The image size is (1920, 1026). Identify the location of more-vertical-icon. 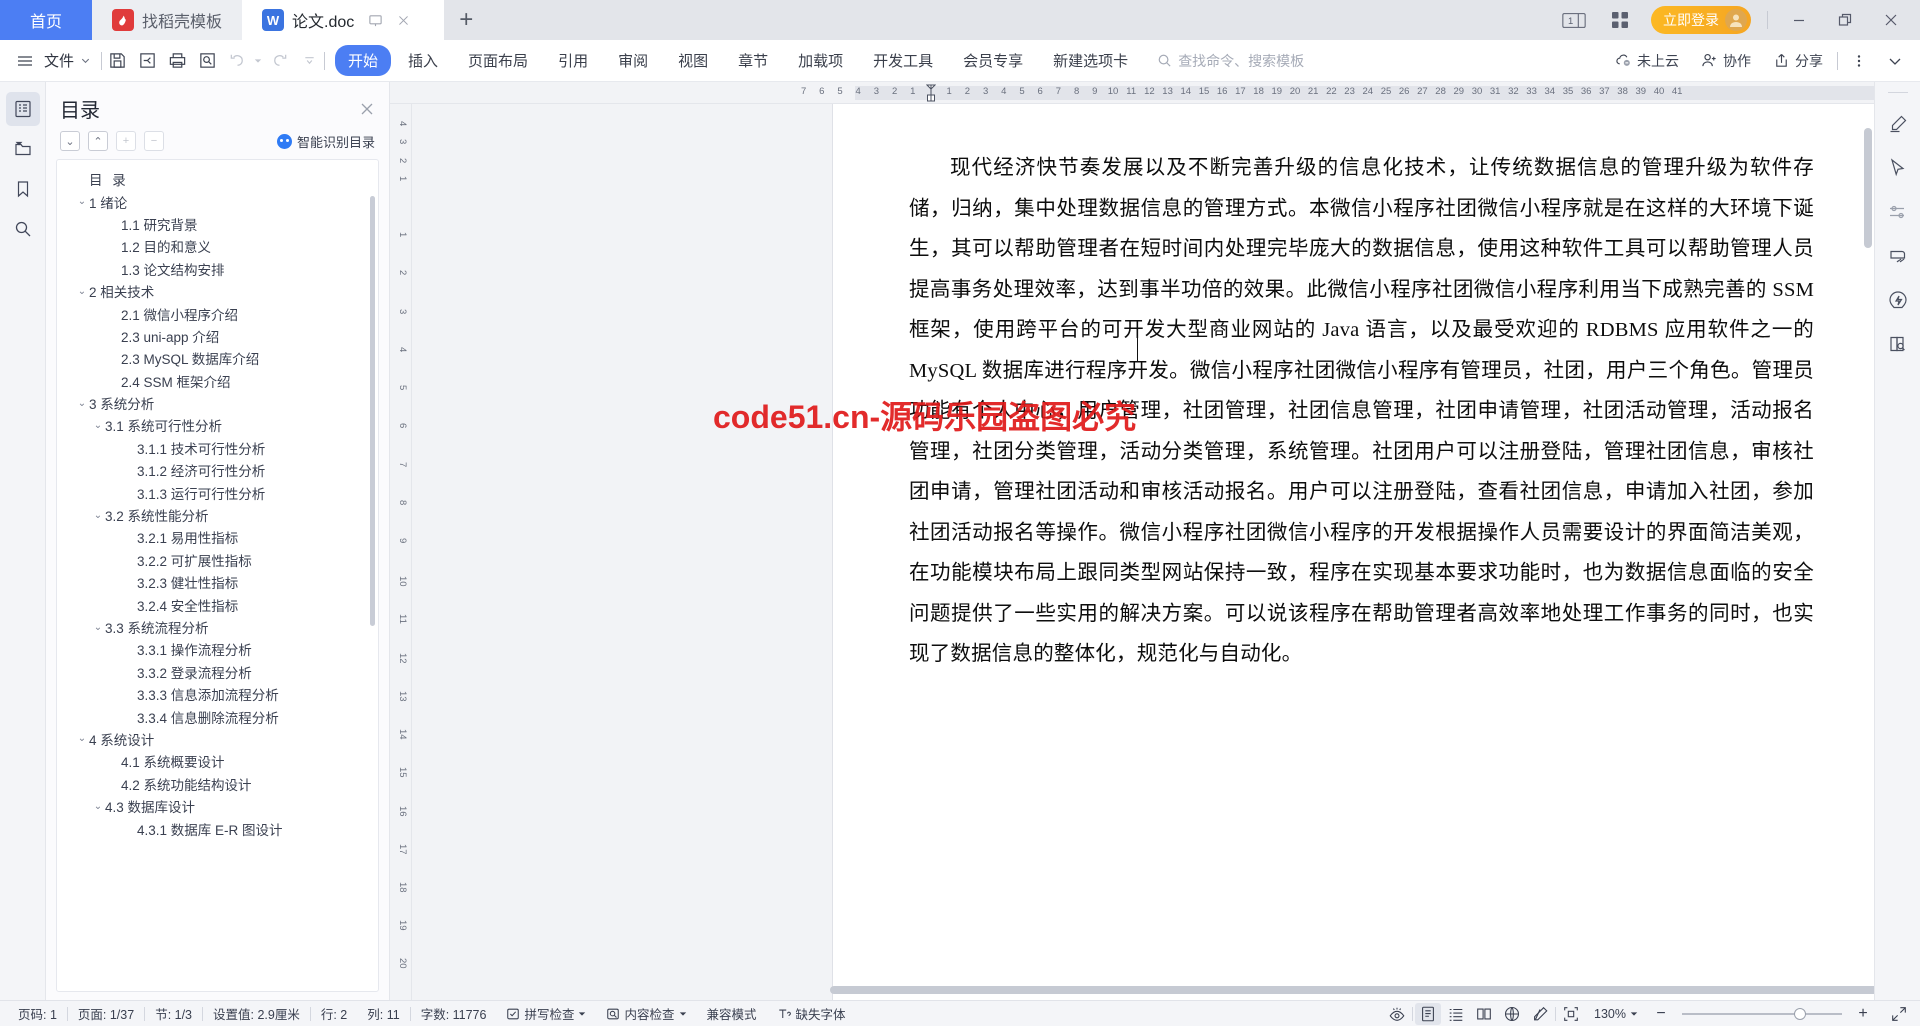
(1859, 61).